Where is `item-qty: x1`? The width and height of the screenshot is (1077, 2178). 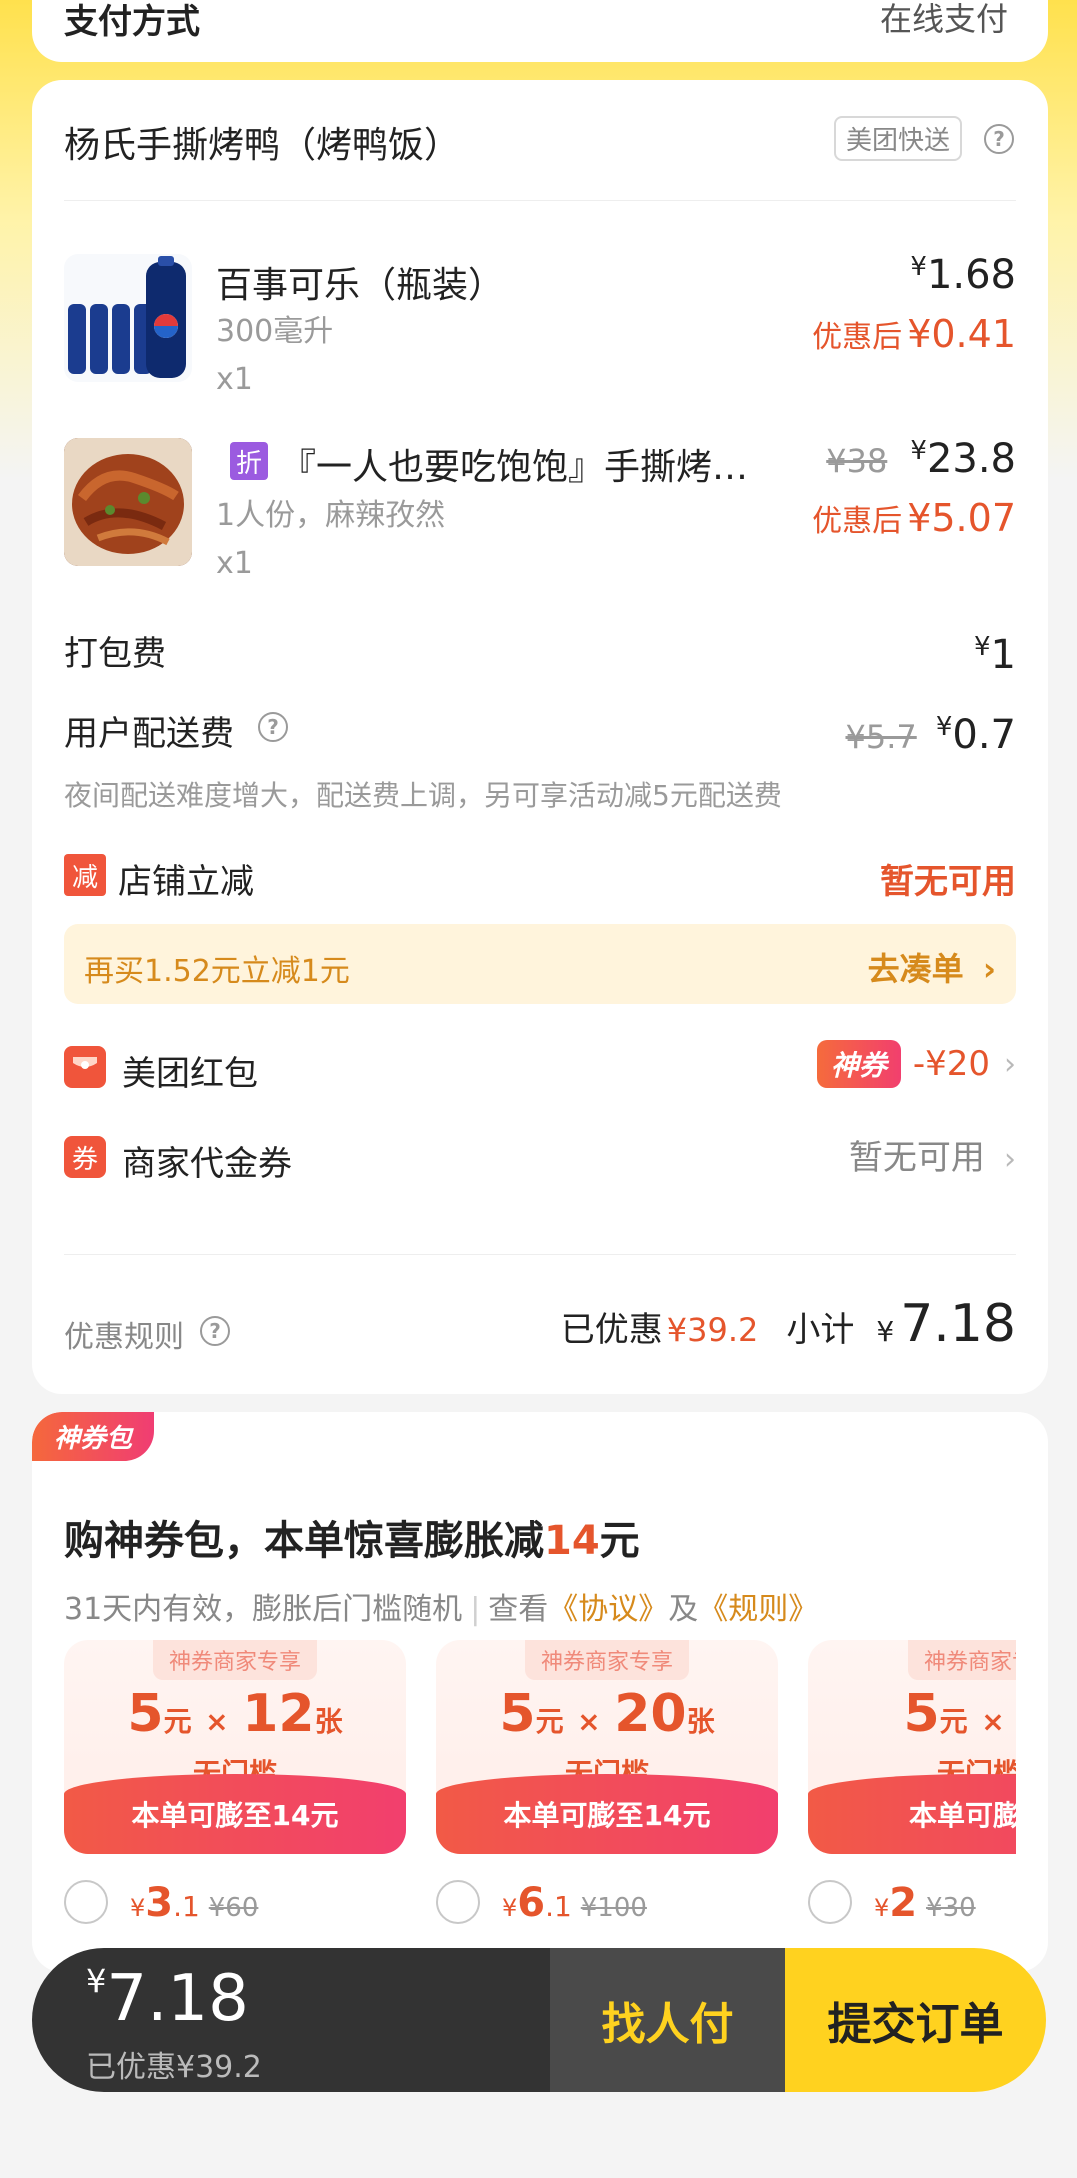 item-qty: x1 is located at coordinates (234, 563).